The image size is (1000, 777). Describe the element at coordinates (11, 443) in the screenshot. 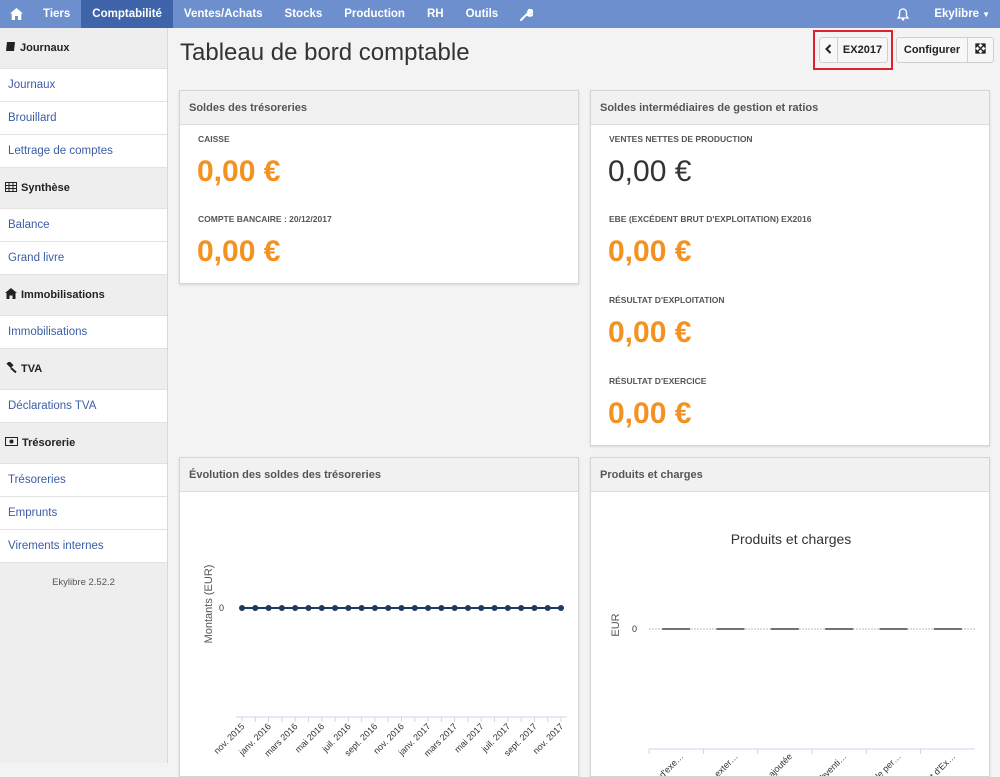

I see `money-icon` at that location.